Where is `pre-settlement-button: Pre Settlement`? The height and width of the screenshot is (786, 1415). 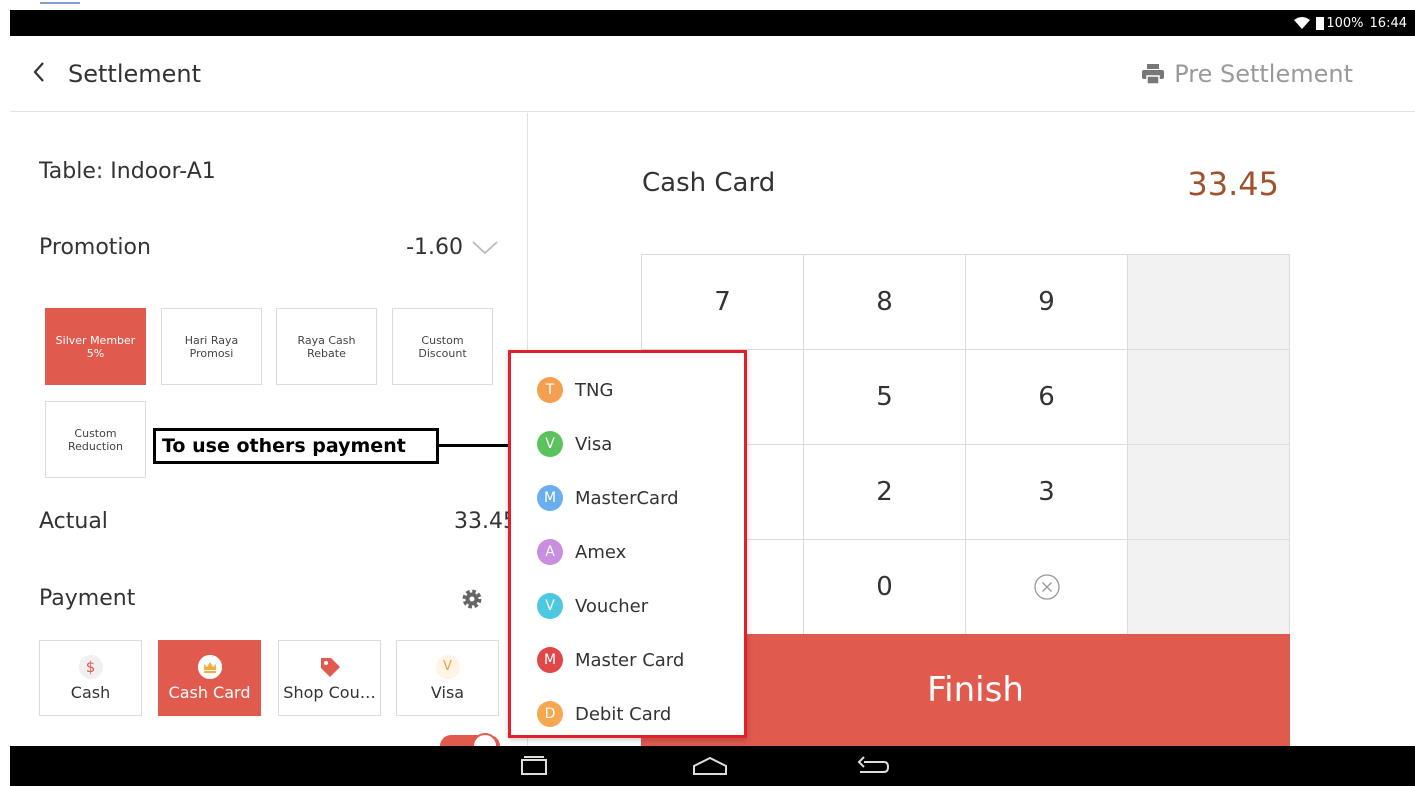 pre-settlement-button: Pre Settlement is located at coordinates (1247, 74).